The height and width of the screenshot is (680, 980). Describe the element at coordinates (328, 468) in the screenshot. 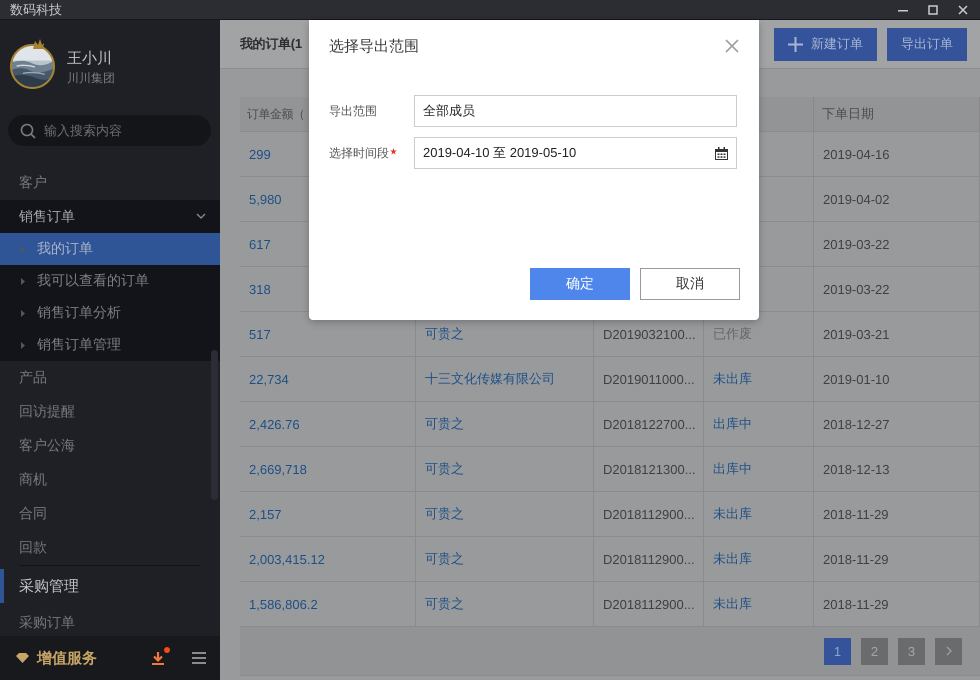

I see `amount-cell: 2,669,718` at that location.